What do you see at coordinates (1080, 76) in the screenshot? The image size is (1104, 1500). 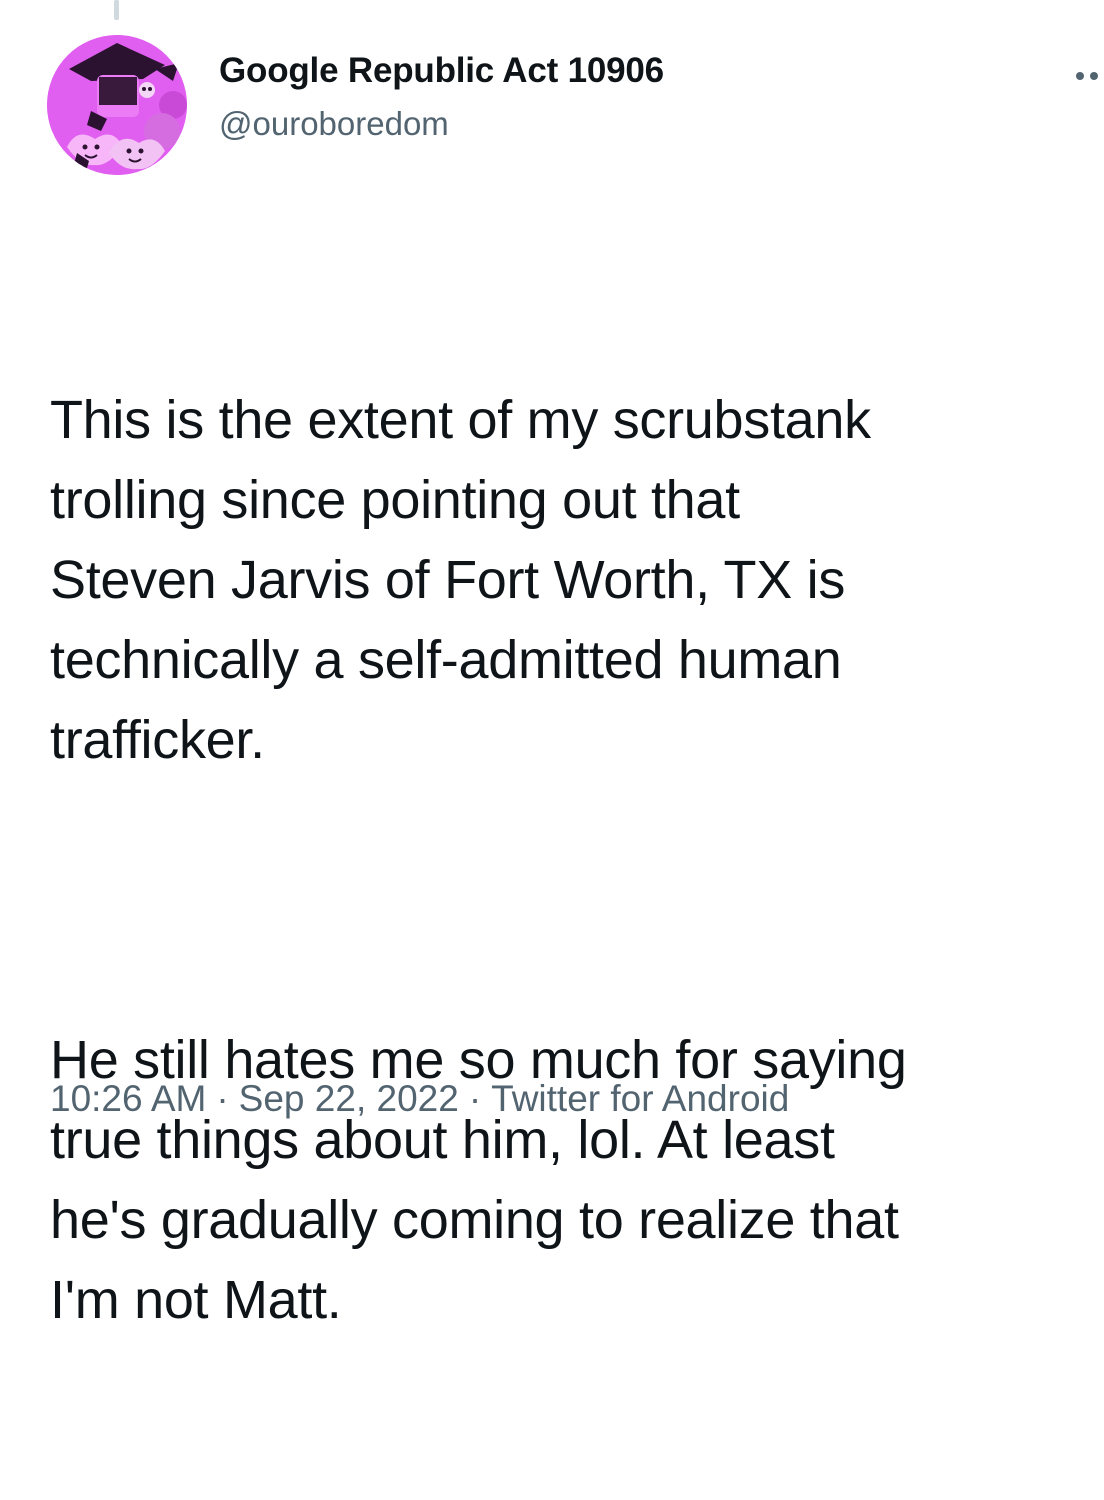 I see `more-options-icon` at bounding box center [1080, 76].